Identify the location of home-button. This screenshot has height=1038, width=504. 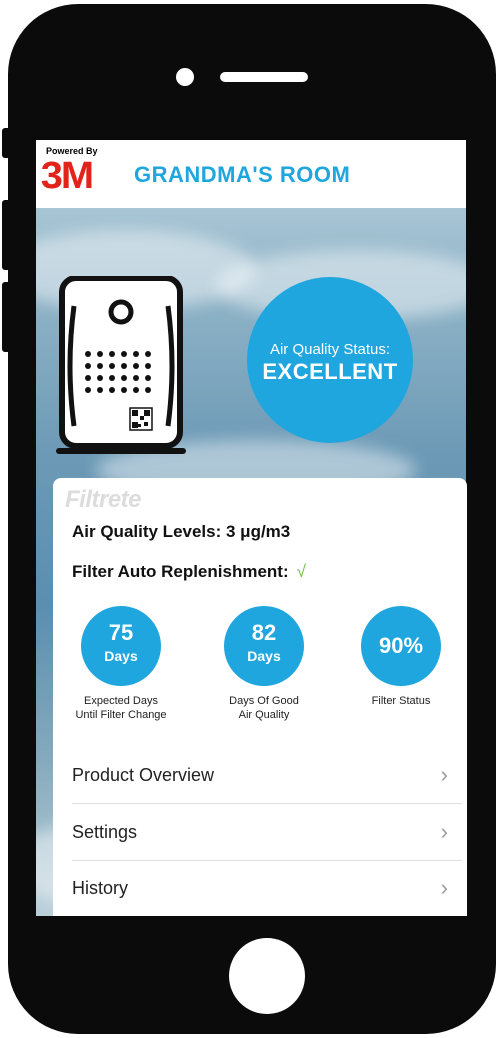
(267, 976).